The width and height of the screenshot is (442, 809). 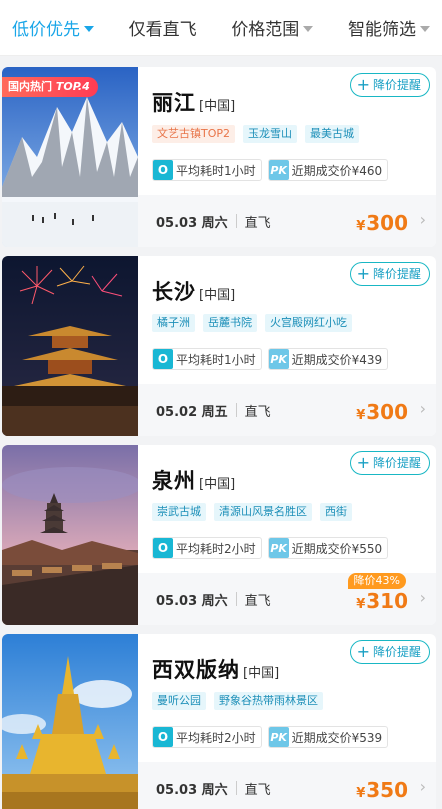 I want to click on recent-price-chip: PK 近期成交价¥460, so click(x=328, y=170).